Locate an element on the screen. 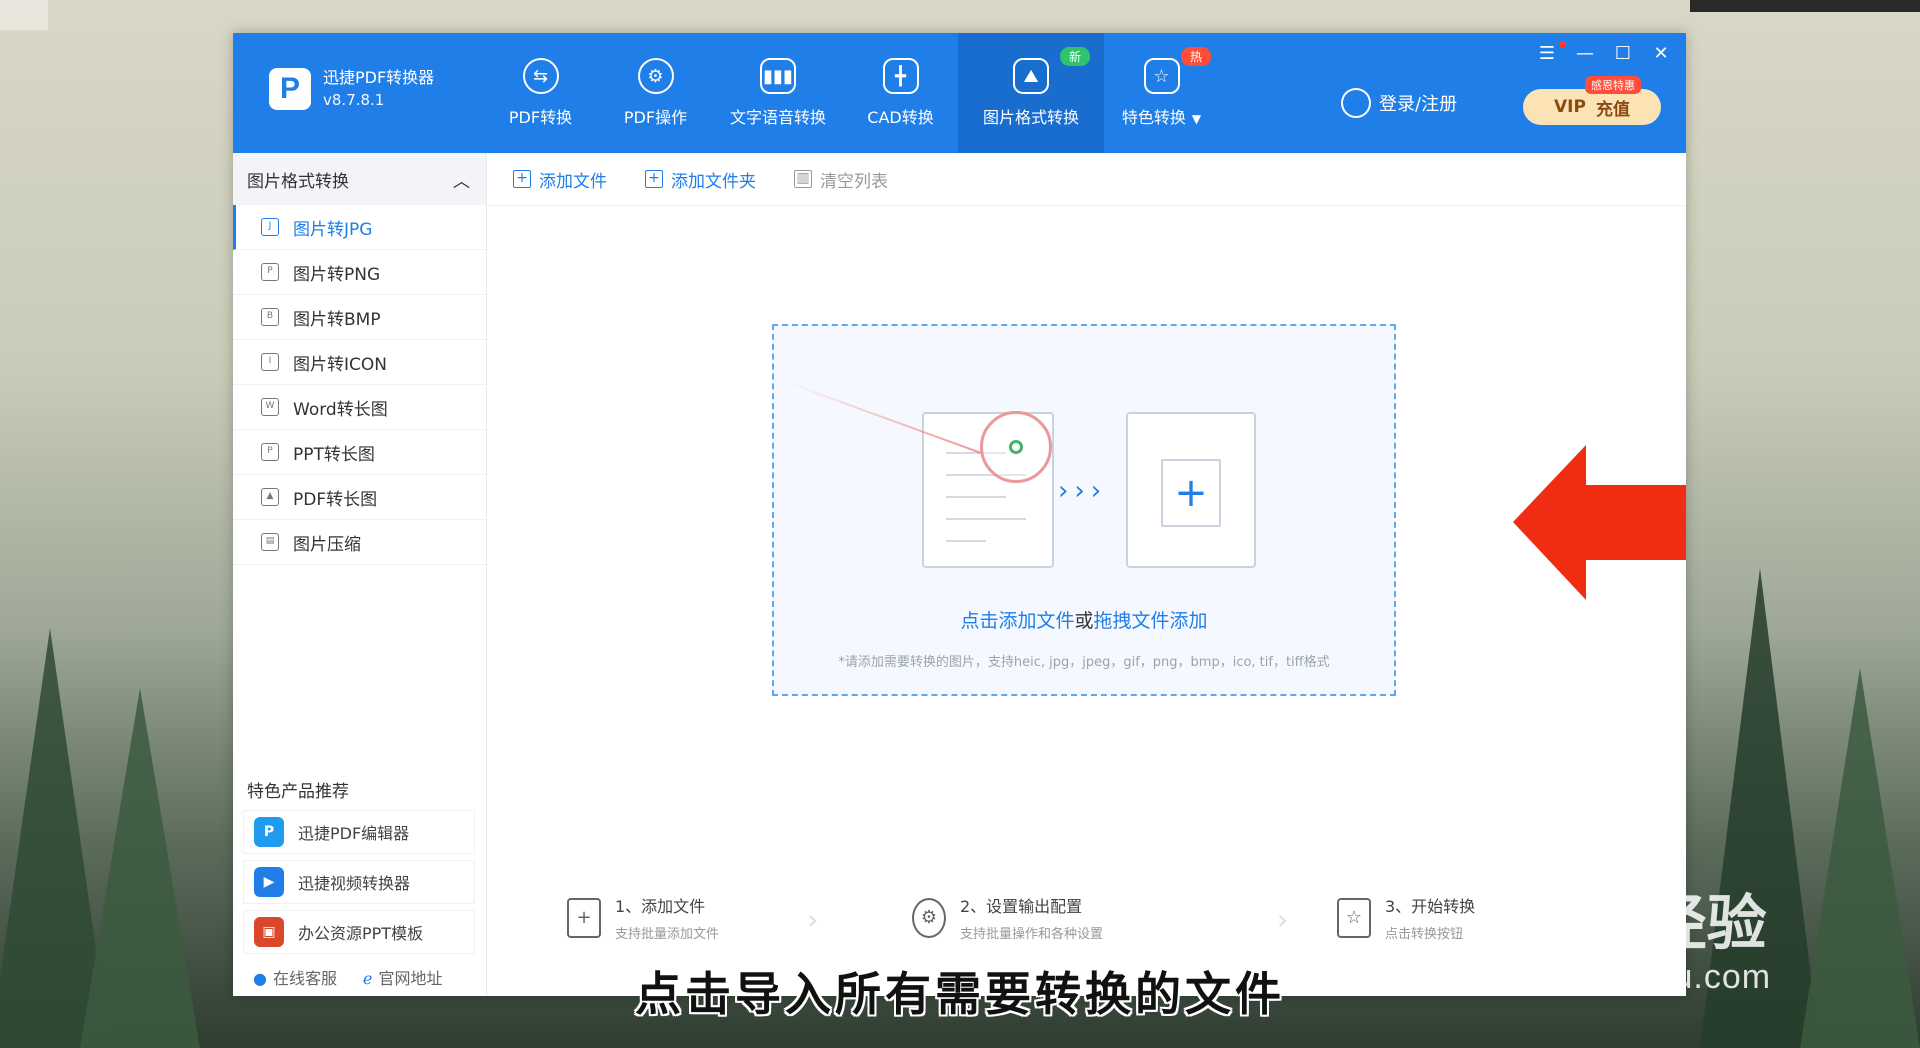 The image size is (1920, 1048). drop-instruction: 点击添加文件或拖拽文件添加 is located at coordinates (1084, 619).